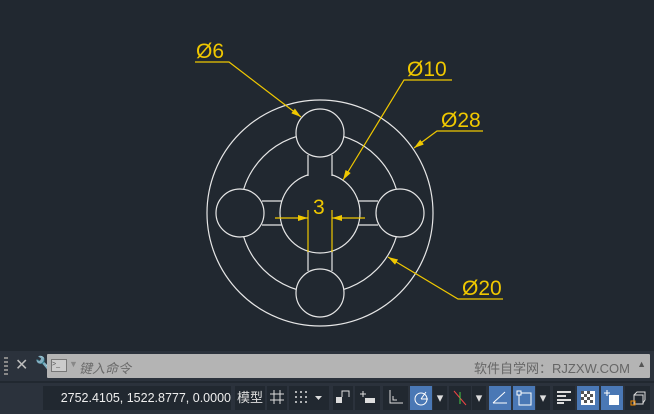 This screenshot has width=654, height=414. What do you see at coordinates (248, 89) in the screenshot?
I see `leader-d6` at bounding box center [248, 89].